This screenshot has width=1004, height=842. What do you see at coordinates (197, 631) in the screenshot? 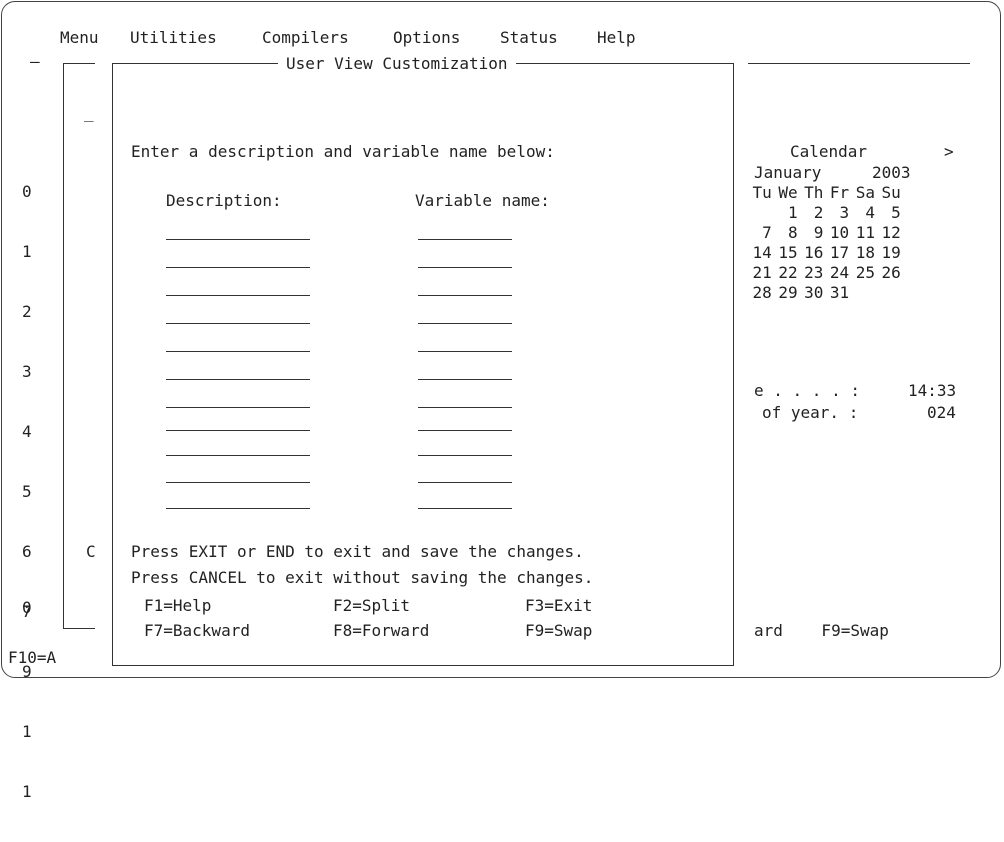
I see `f7-backward-key: F7=Backward` at bounding box center [197, 631].